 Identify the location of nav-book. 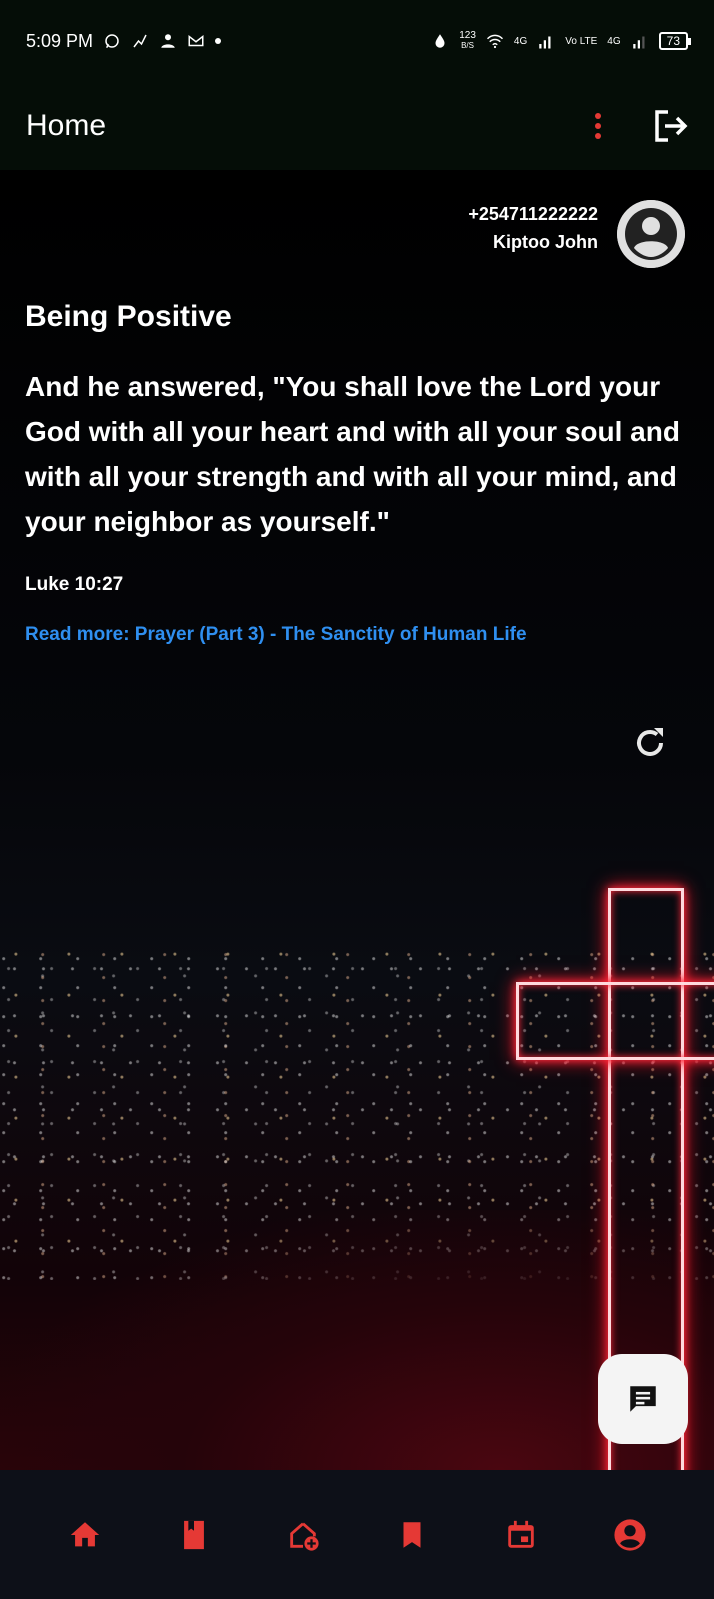
(194, 1535).